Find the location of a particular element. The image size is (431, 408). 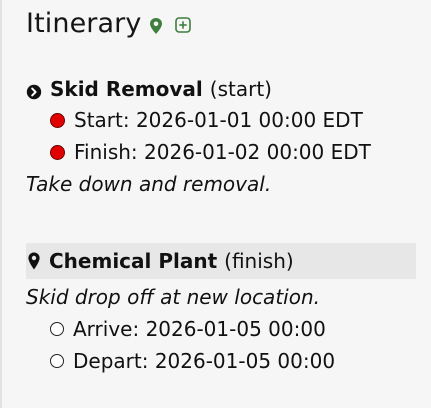

stop-name: Skid Removal is located at coordinates (126, 89).